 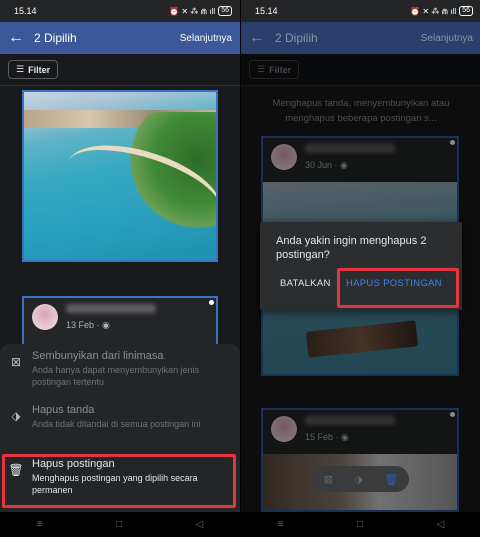 What do you see at coordinates (45, 317) in the screenshot?
I see `avatar` at bounding box center [45, 317].